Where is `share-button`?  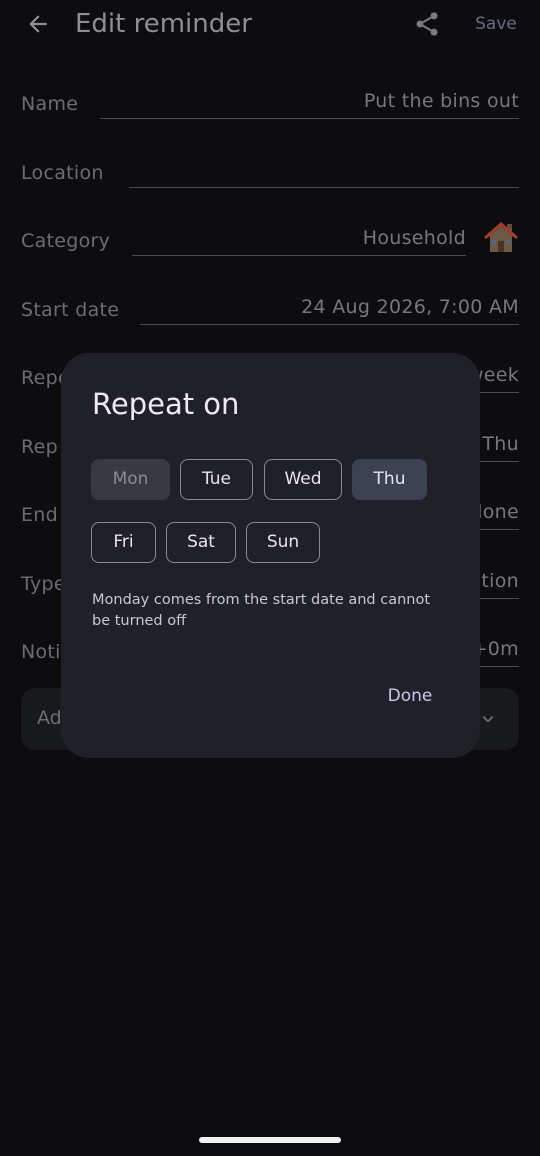
share-button is located at coordinates (427, 24).